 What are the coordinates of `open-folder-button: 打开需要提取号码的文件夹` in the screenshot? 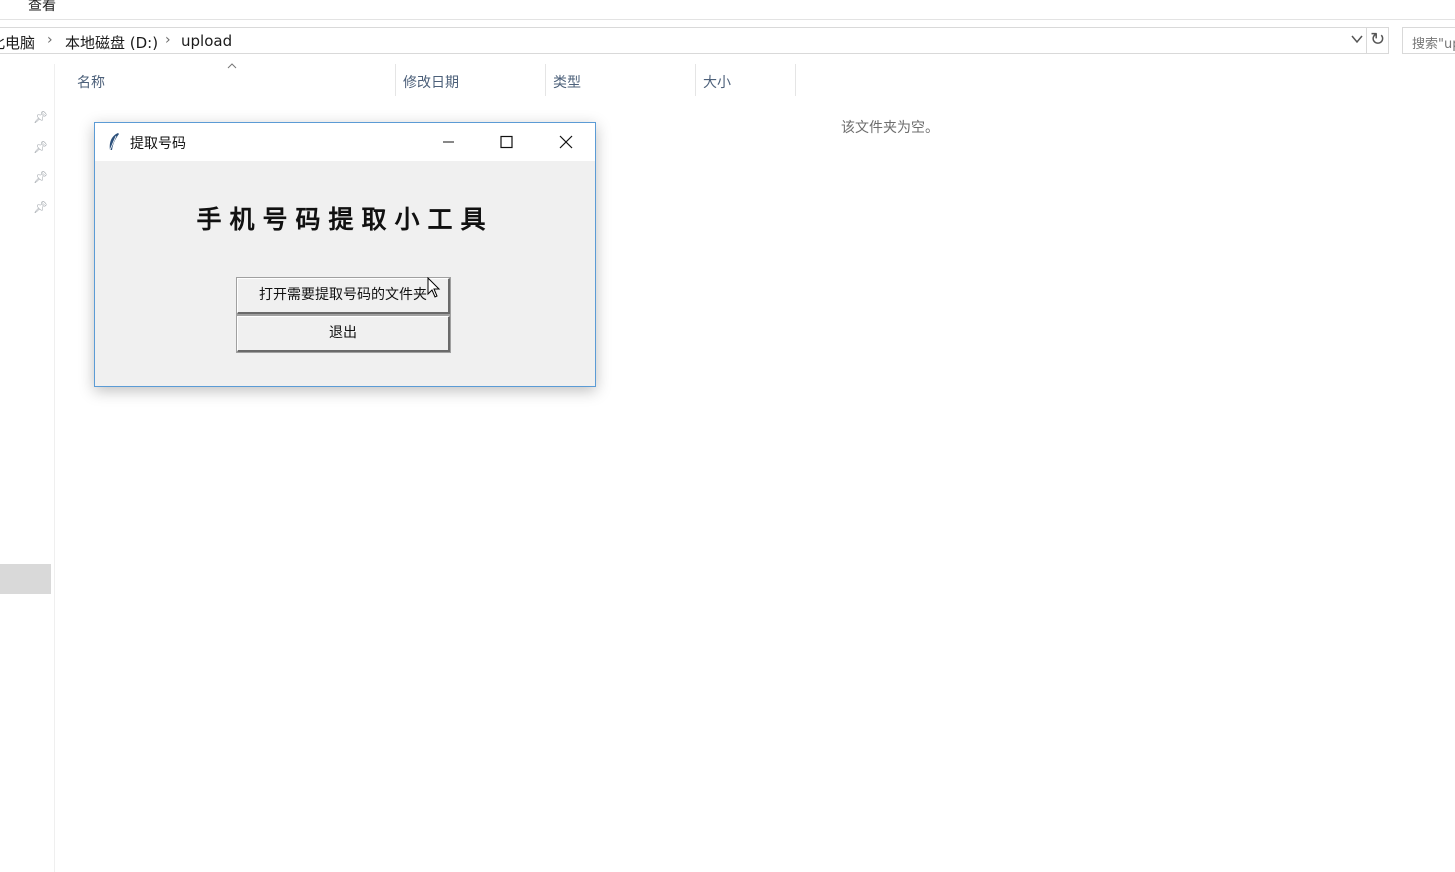 It's located at (343, 296).